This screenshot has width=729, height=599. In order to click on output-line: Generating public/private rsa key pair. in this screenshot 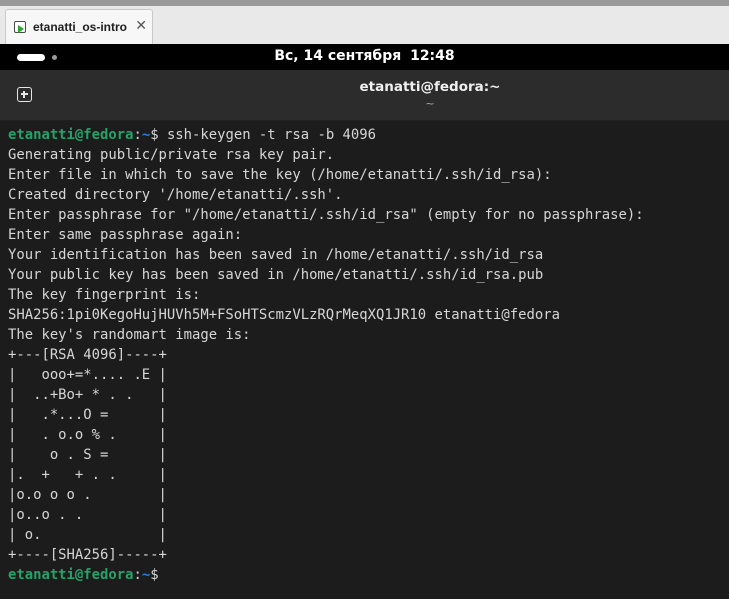, I will do `click(171, 155)`.